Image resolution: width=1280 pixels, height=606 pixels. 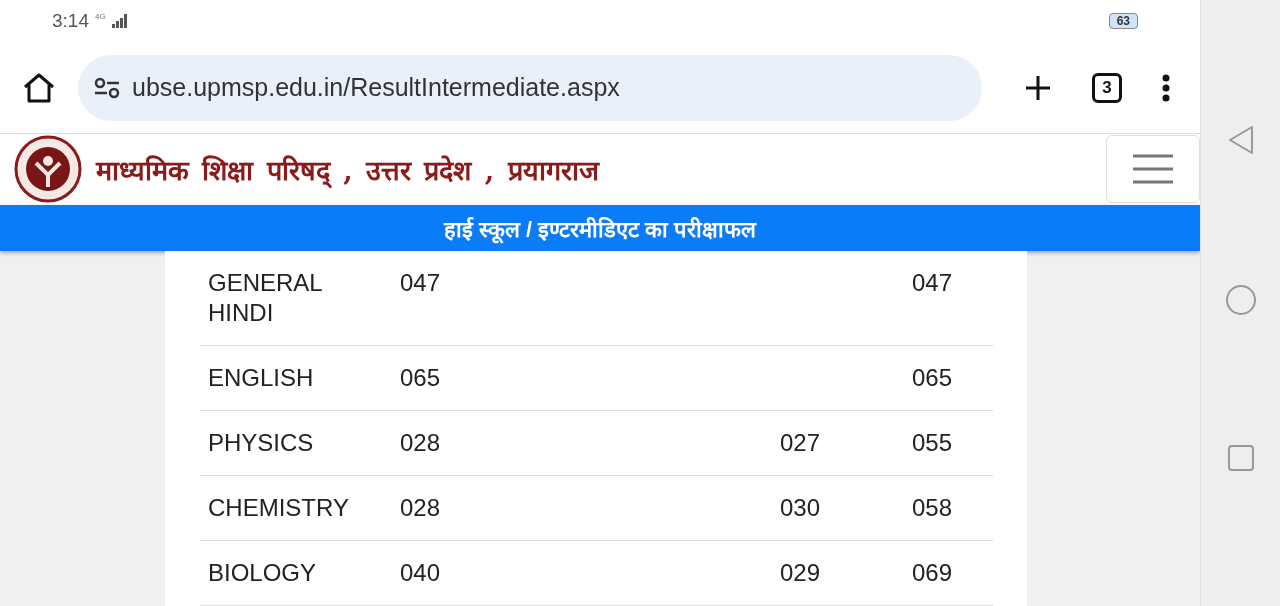 I want to click on table-cell-text: 055, so click(x=933, y=443).